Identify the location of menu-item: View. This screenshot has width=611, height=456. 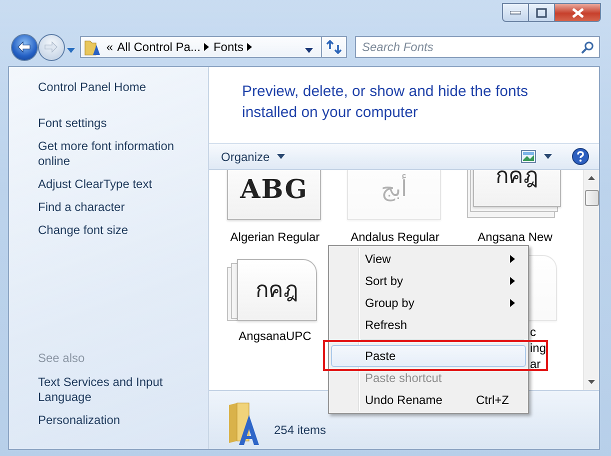
(428, 259).